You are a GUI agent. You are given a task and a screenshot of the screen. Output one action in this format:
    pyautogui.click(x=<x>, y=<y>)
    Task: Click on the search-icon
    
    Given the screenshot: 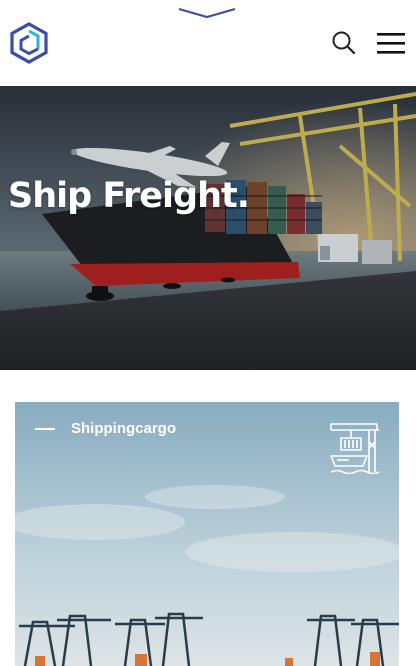 What is the action you would take?
    pyautogui.click(x=344, y=43)
    